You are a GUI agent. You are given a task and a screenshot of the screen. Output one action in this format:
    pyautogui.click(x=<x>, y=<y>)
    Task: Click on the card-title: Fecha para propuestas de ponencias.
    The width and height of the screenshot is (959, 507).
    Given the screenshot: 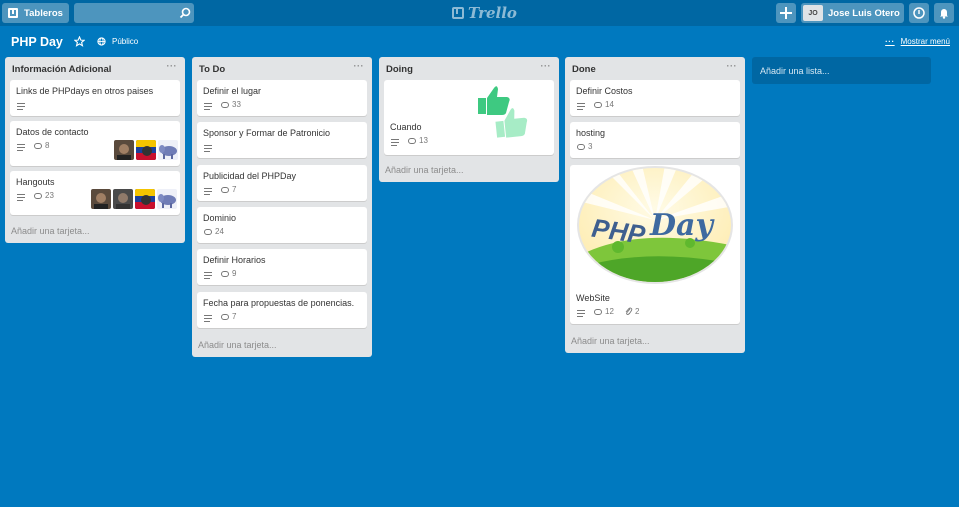 What is the action you would take?
    pyautogui.click(x=279, y=303)
    